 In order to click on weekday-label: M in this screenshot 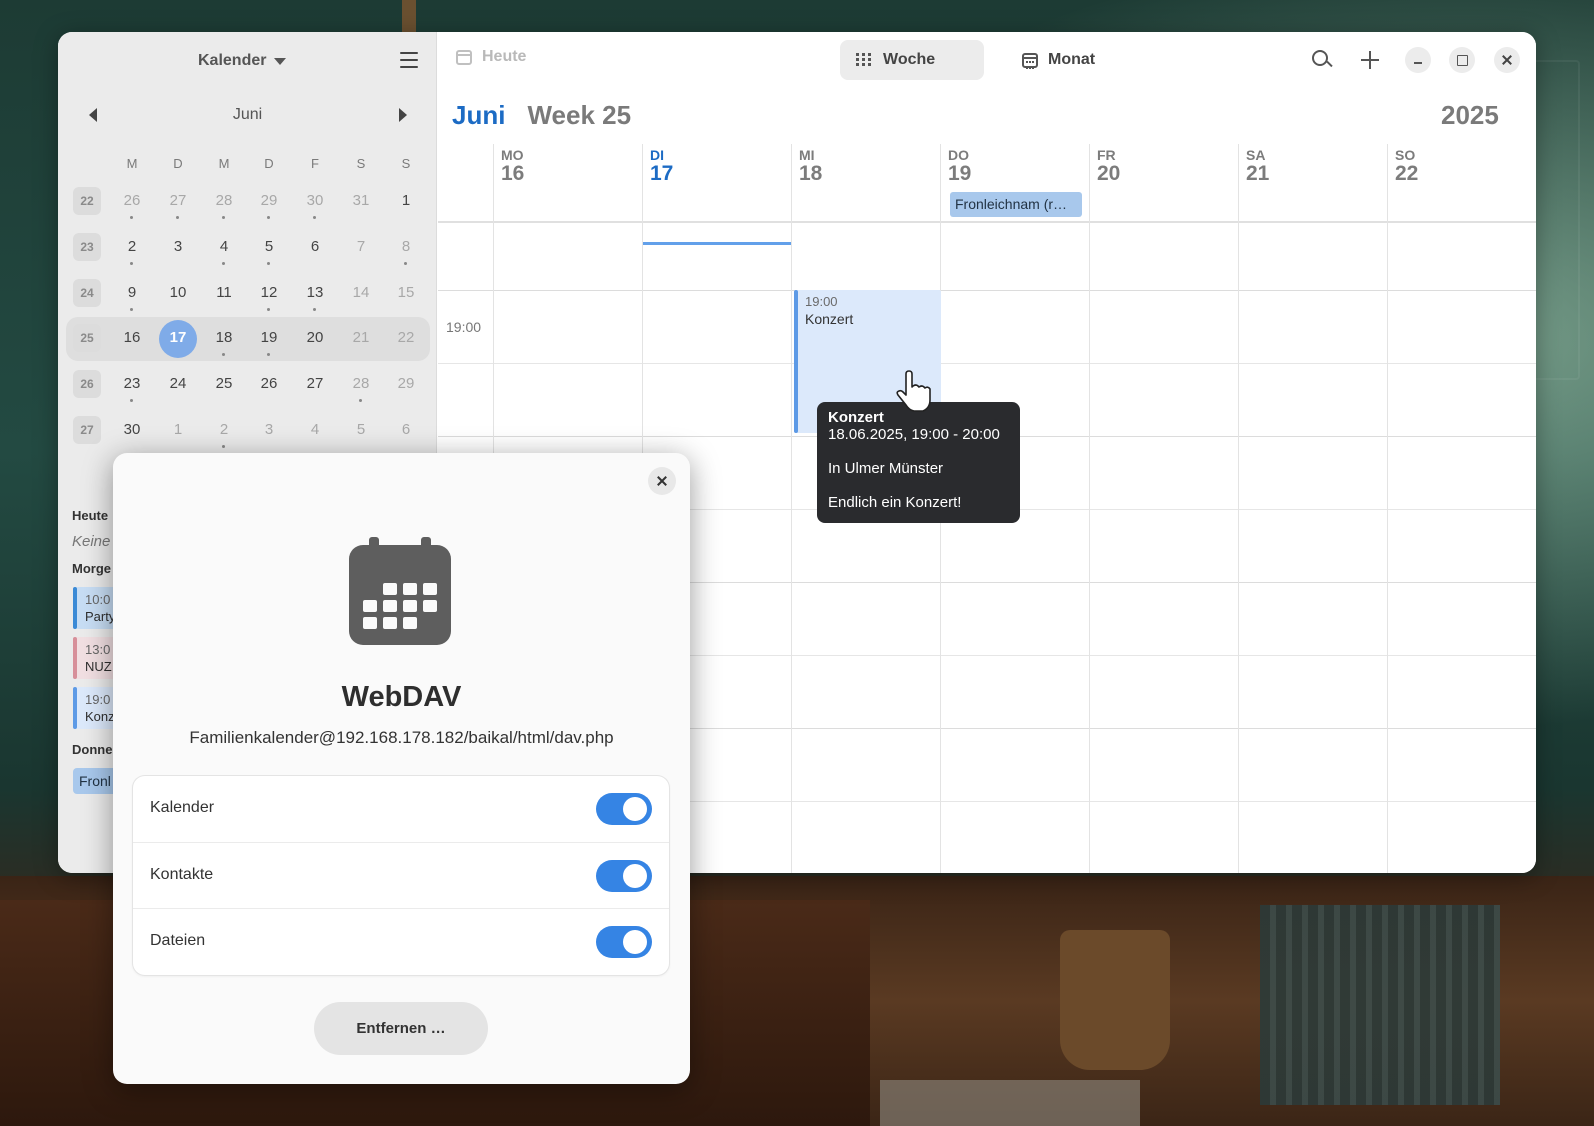, I will do `click(132, 163)`.